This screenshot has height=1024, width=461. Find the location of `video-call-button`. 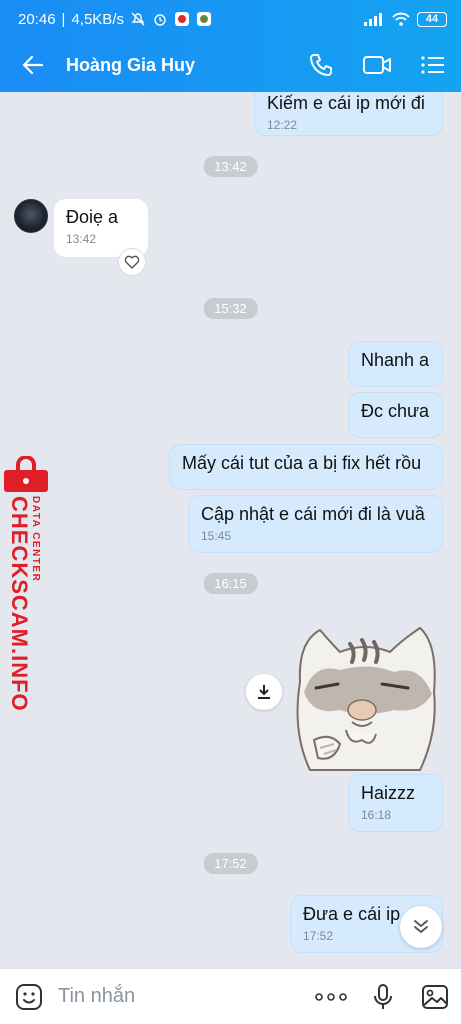

video-call-button is located at coordinates (377, 65).